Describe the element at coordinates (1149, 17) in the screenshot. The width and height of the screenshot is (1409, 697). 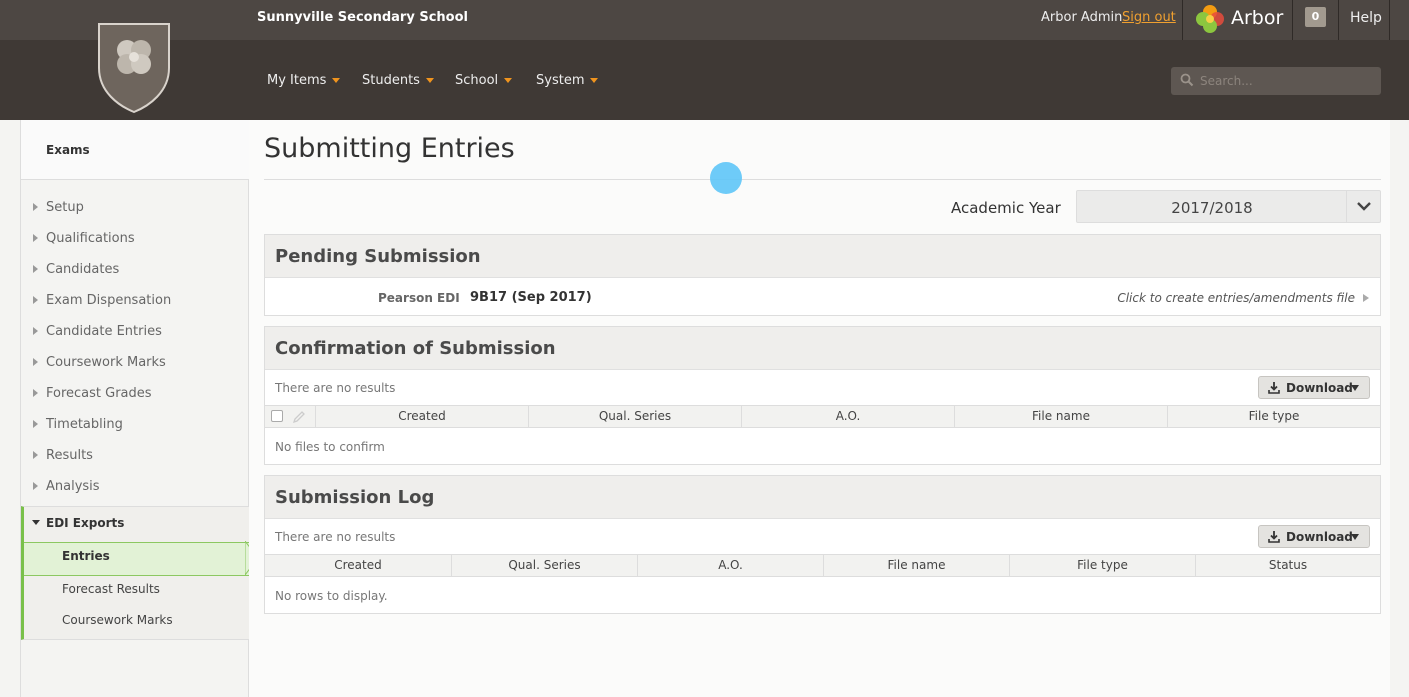
I see `sign-out-link: Sign out` at that location.